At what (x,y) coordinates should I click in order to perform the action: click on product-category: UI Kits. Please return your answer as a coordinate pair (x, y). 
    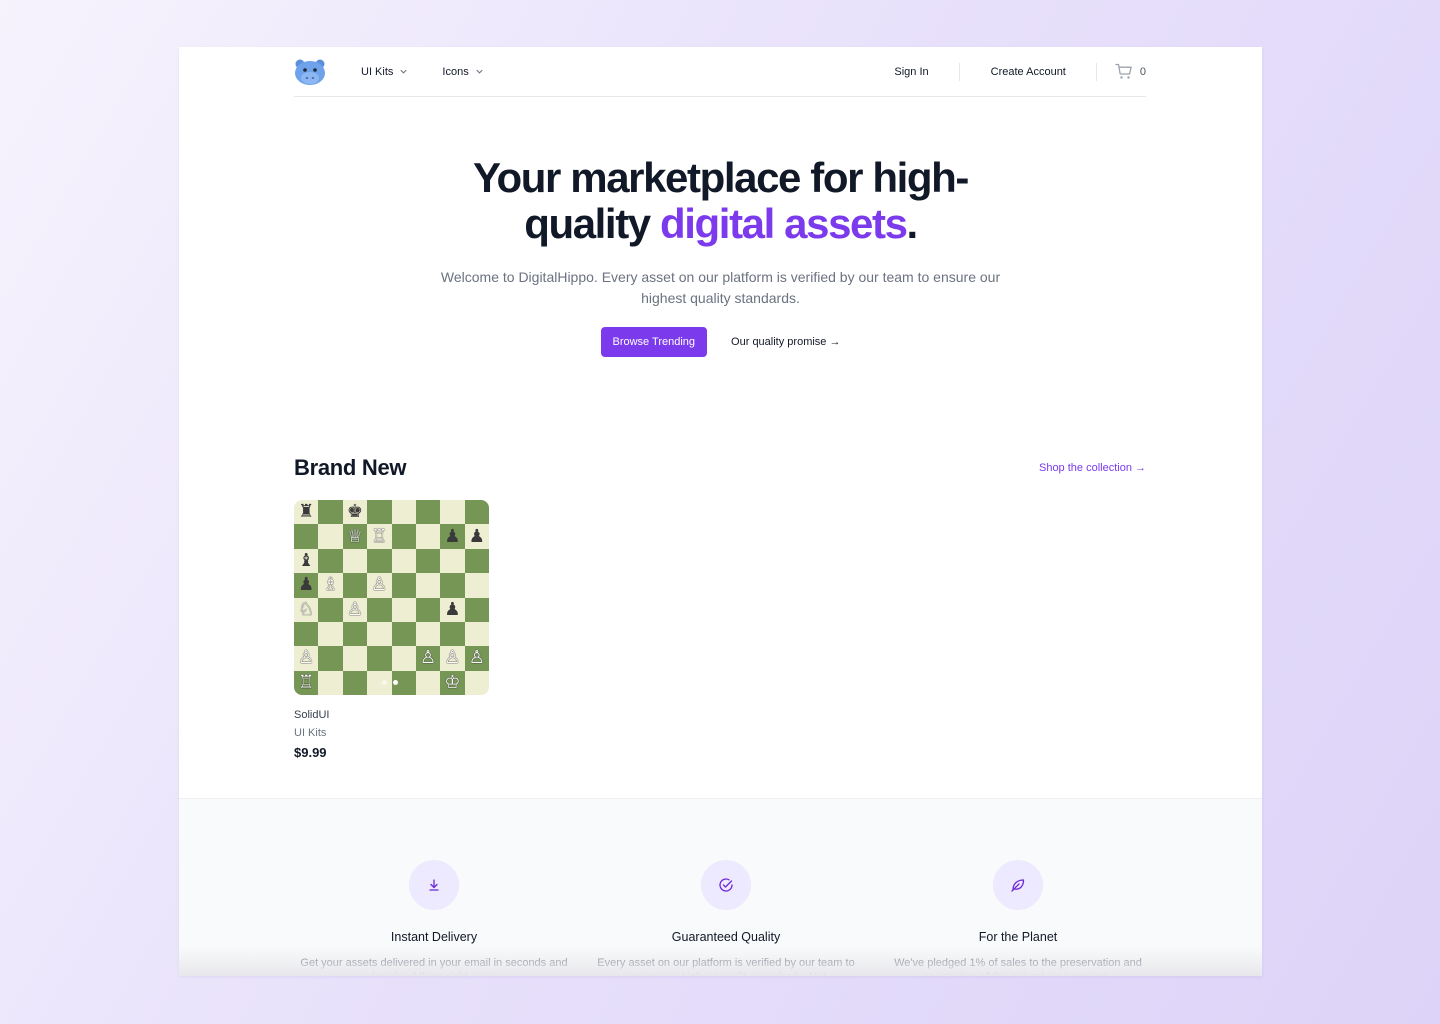
    Looking at the image, I should click on (310, 733).